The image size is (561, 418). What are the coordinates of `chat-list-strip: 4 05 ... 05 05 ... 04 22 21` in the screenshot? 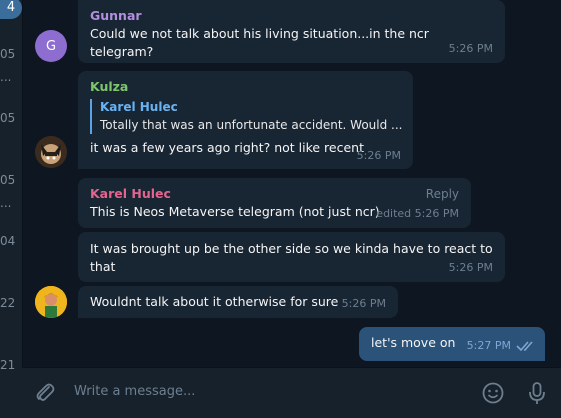 It's located at (11, 209).